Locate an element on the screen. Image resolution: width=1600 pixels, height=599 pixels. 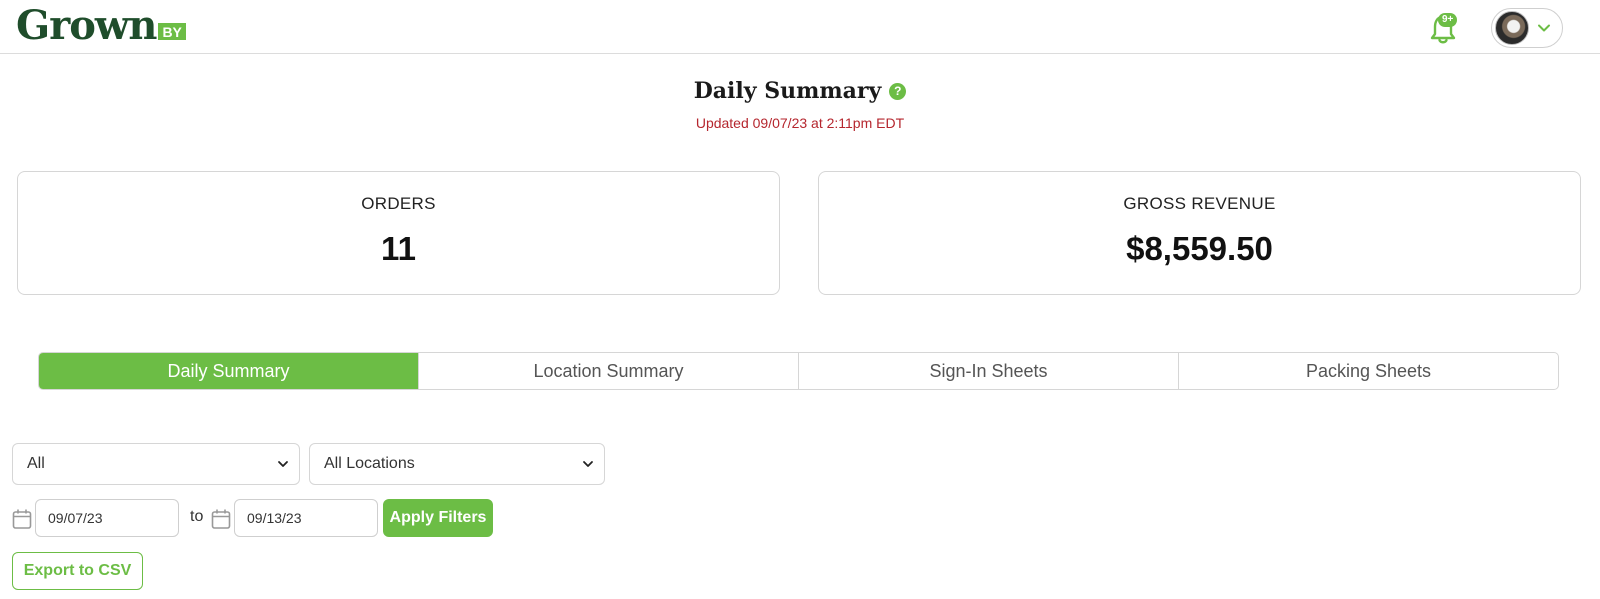
question-circle-icon: ? is located at coordinates (898, 91).